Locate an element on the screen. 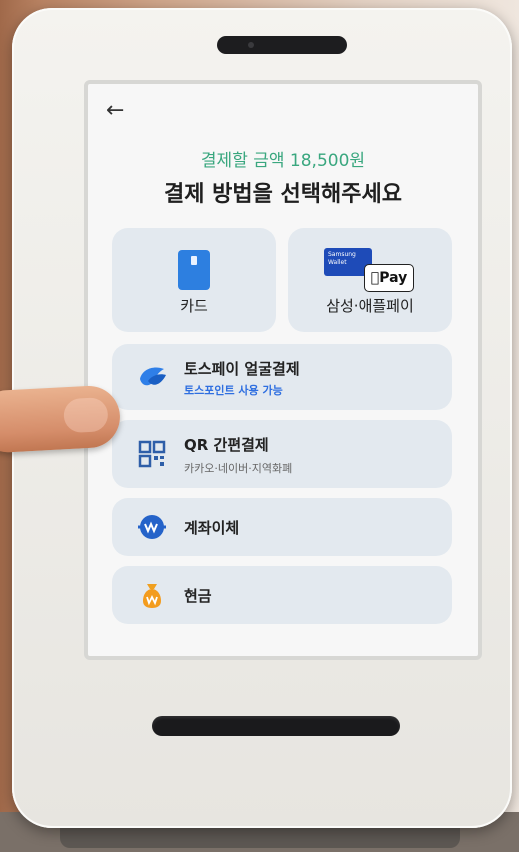  camera-sensor is located at coordinates (251, 45).